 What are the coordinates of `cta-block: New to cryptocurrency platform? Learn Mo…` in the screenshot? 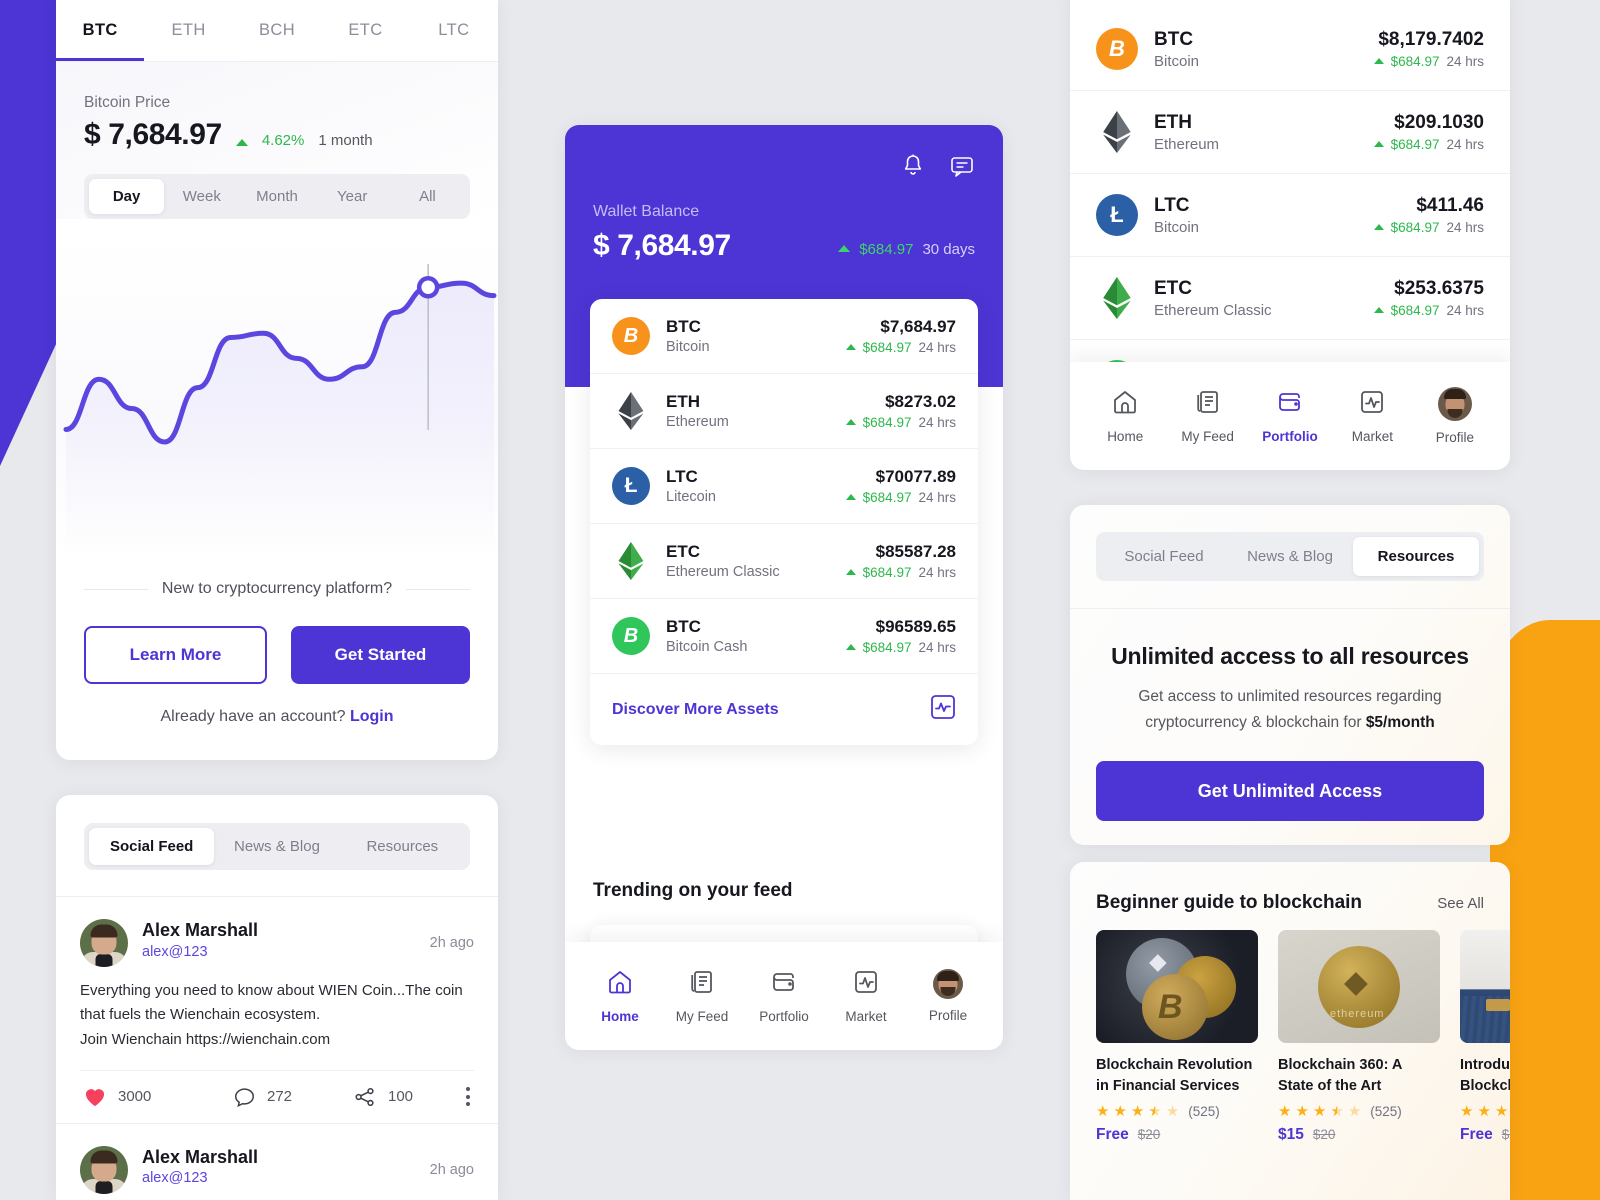 It's located at (277, 670).